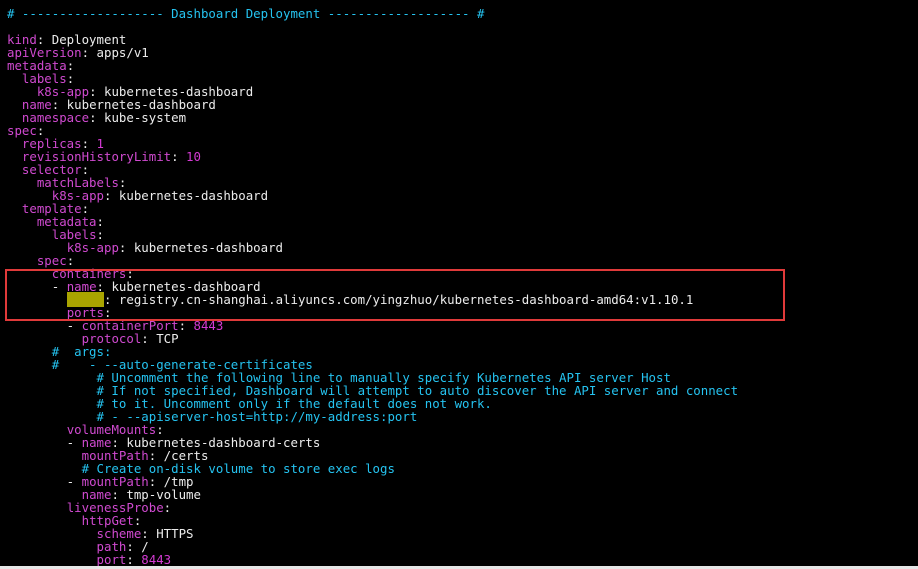 The height and width of the screenshot is (569, 918). Describe the element at coordinates (138, 117) in the screenshot. I see `yaml-text: : kube-system` at that location.